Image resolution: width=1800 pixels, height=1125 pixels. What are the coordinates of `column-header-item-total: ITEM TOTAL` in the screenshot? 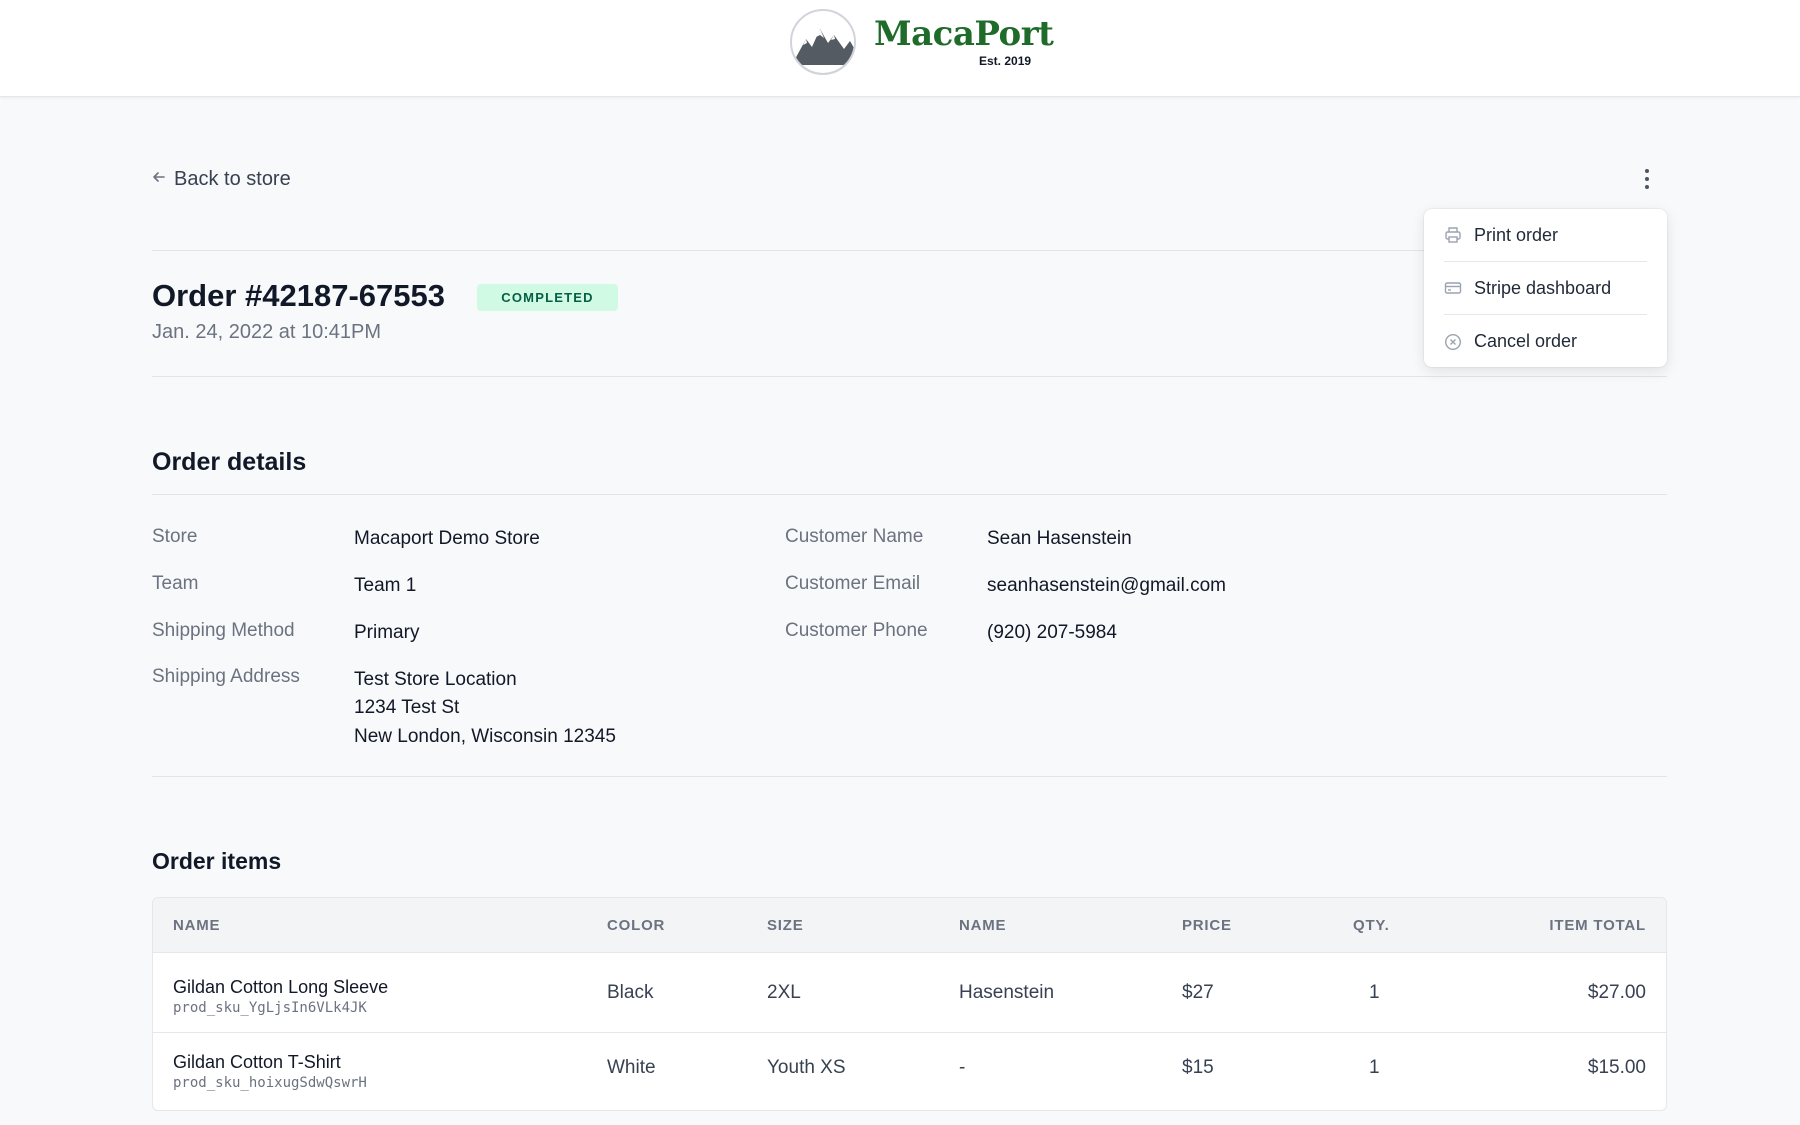 It's located at (1597, 925).